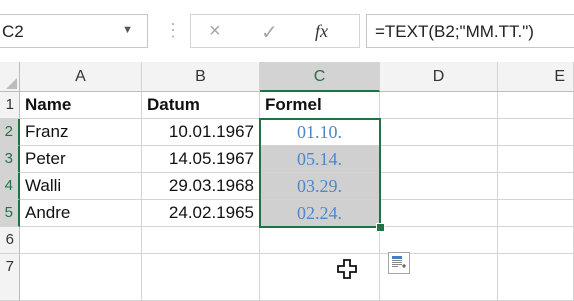 The height and width of the screenshot is (301, 574). What do you see at coordinates (173, 30) in the screenshot?
I see `drag-handle-icon: ⋮` at bounding box center [173, 30].